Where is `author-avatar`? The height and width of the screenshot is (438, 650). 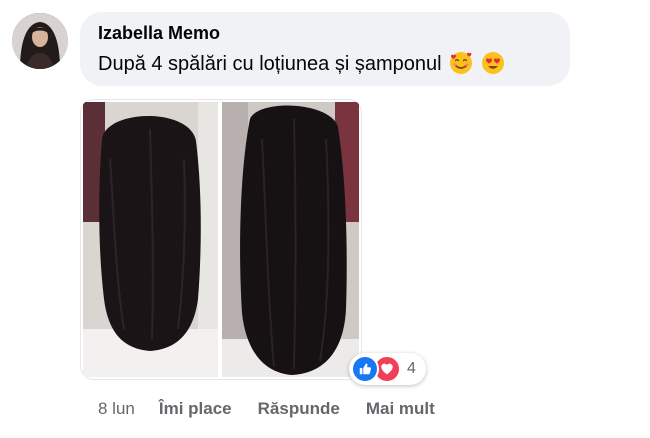
author-avatar is located at coordinates (40, 41).